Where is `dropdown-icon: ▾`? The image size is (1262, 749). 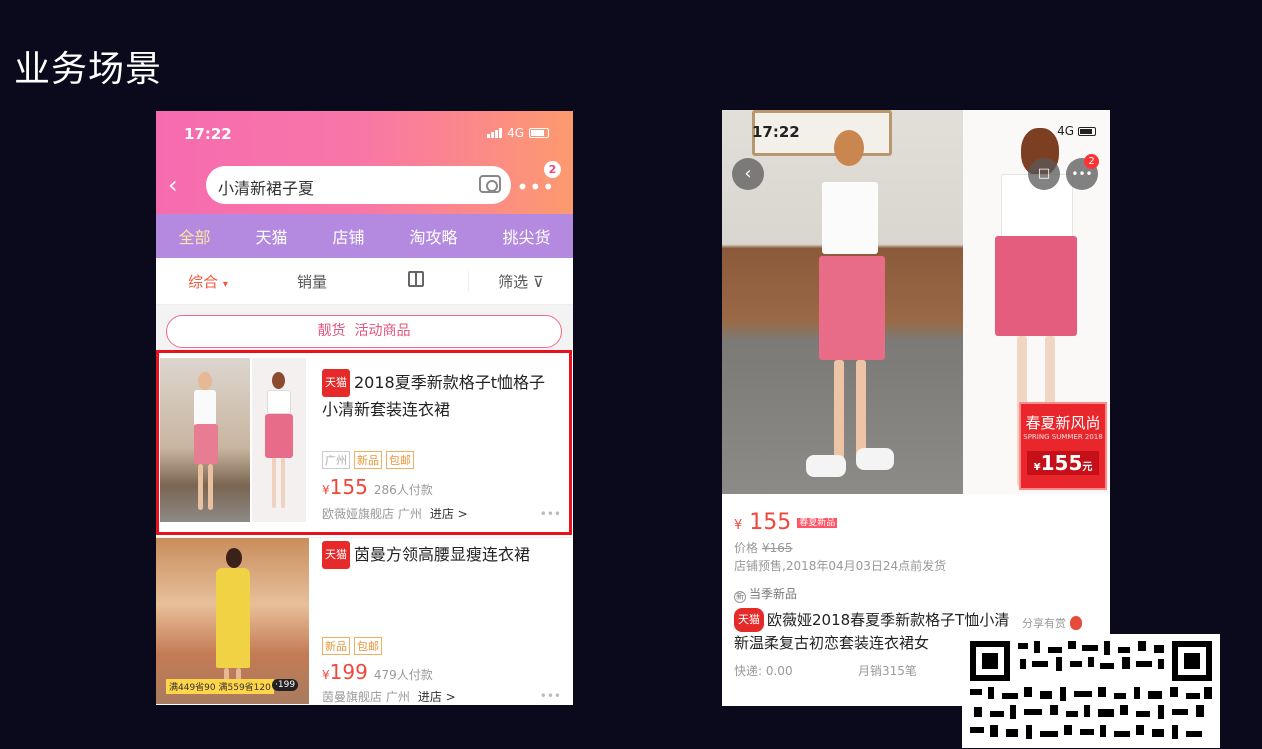
dropdown-icon: ▾ is located at coordinates (225, 284).